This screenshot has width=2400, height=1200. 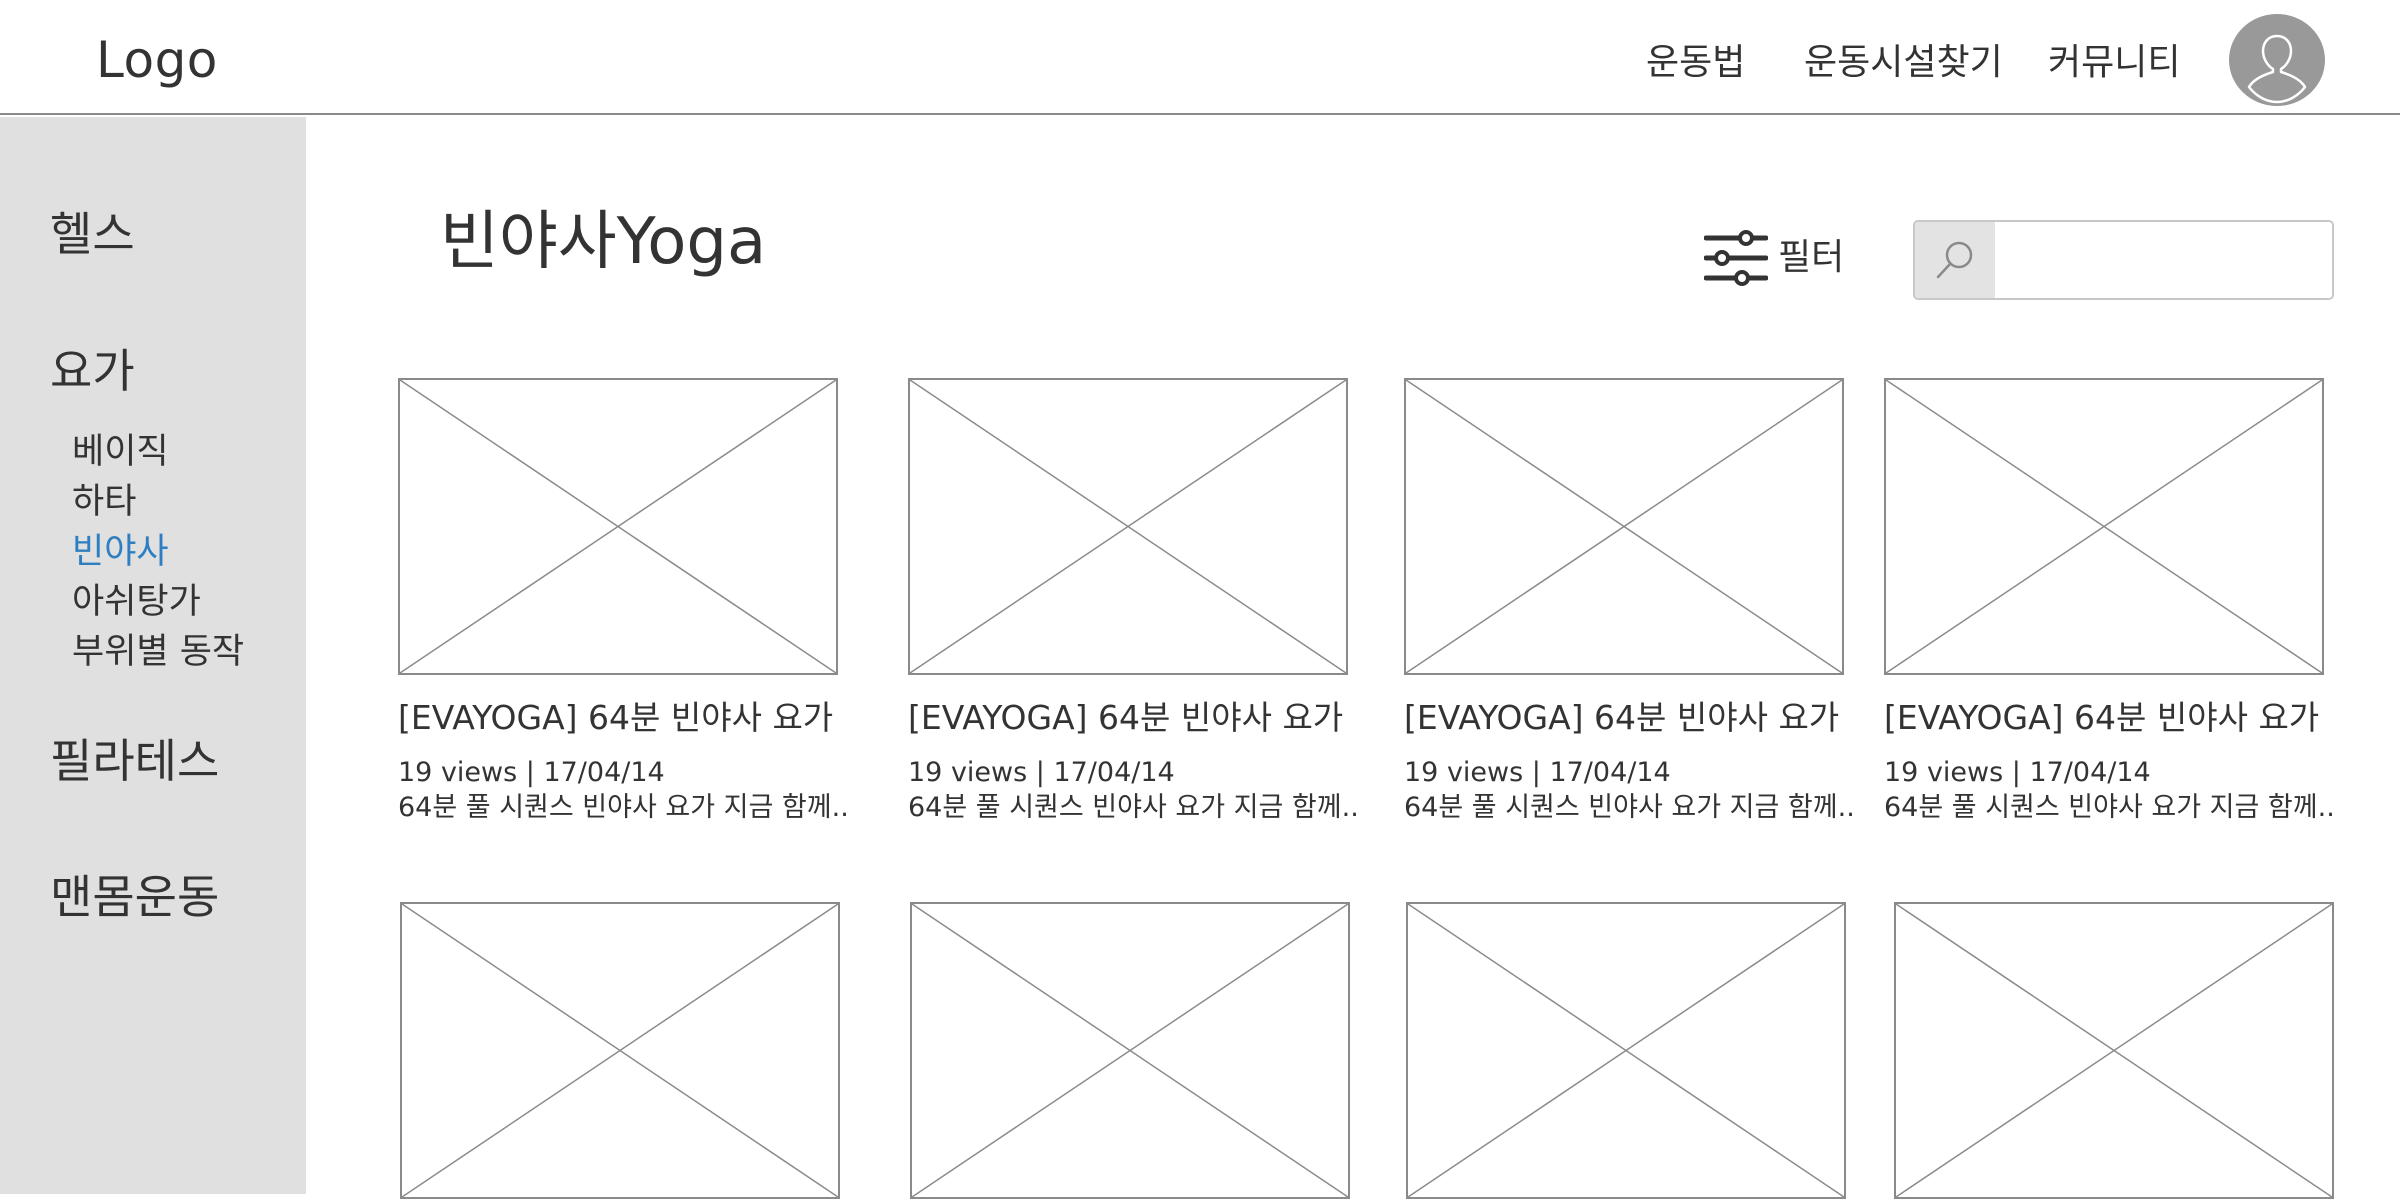 I want to click on nav-item-community: 커뮤니티, so click(x=2114, y=63).